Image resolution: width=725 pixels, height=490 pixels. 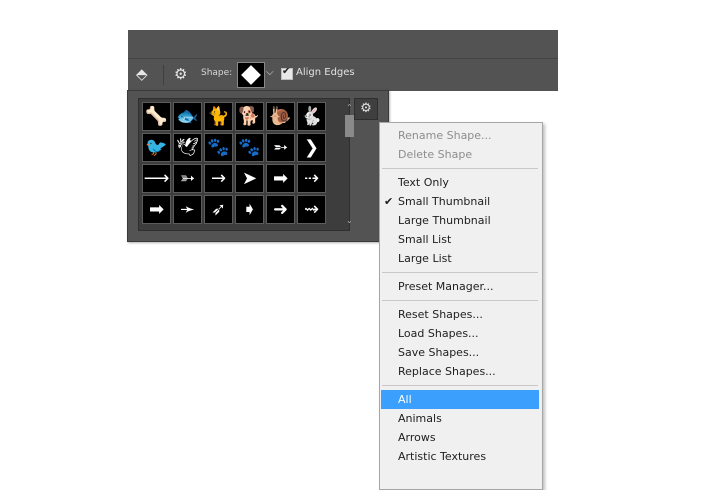 What do you see at coordinates (349, 107) in the screenshot?
I see `scroll-up-icon: ⌃` at bounding box center [349, 107].